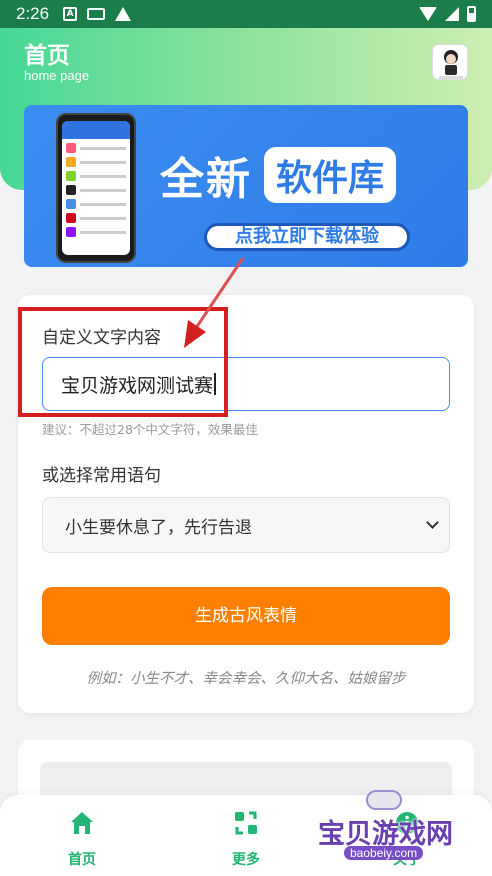 The width and height of the screenshot is (492, 876). I want to click on refresh-swap-icon, so click(246, 823).